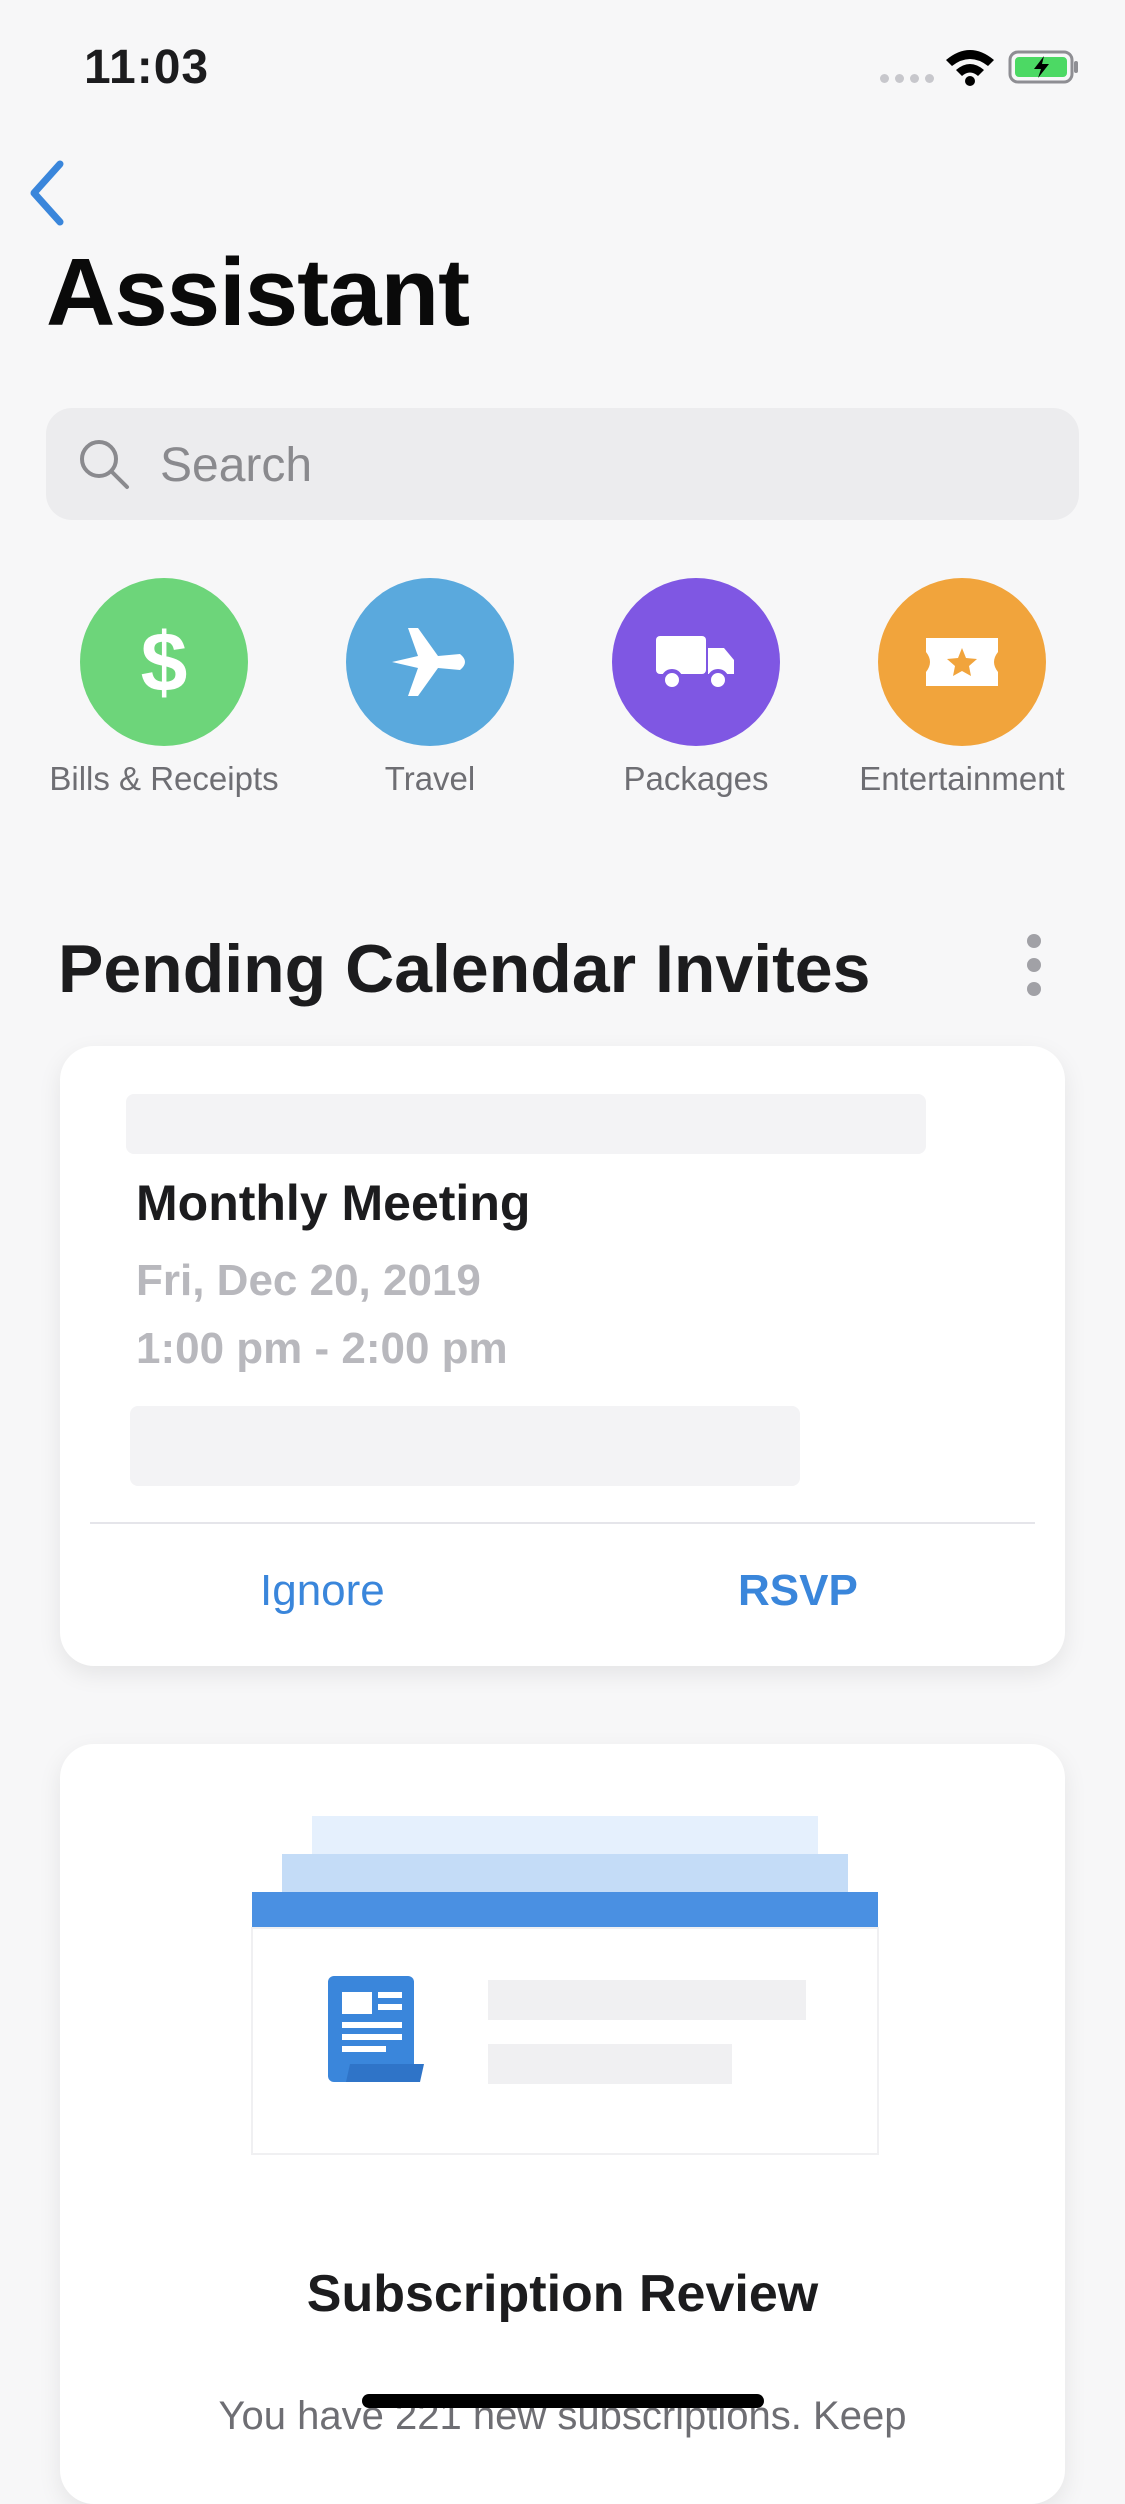  I want to click on category-packages: Packages, so click(696, 688).